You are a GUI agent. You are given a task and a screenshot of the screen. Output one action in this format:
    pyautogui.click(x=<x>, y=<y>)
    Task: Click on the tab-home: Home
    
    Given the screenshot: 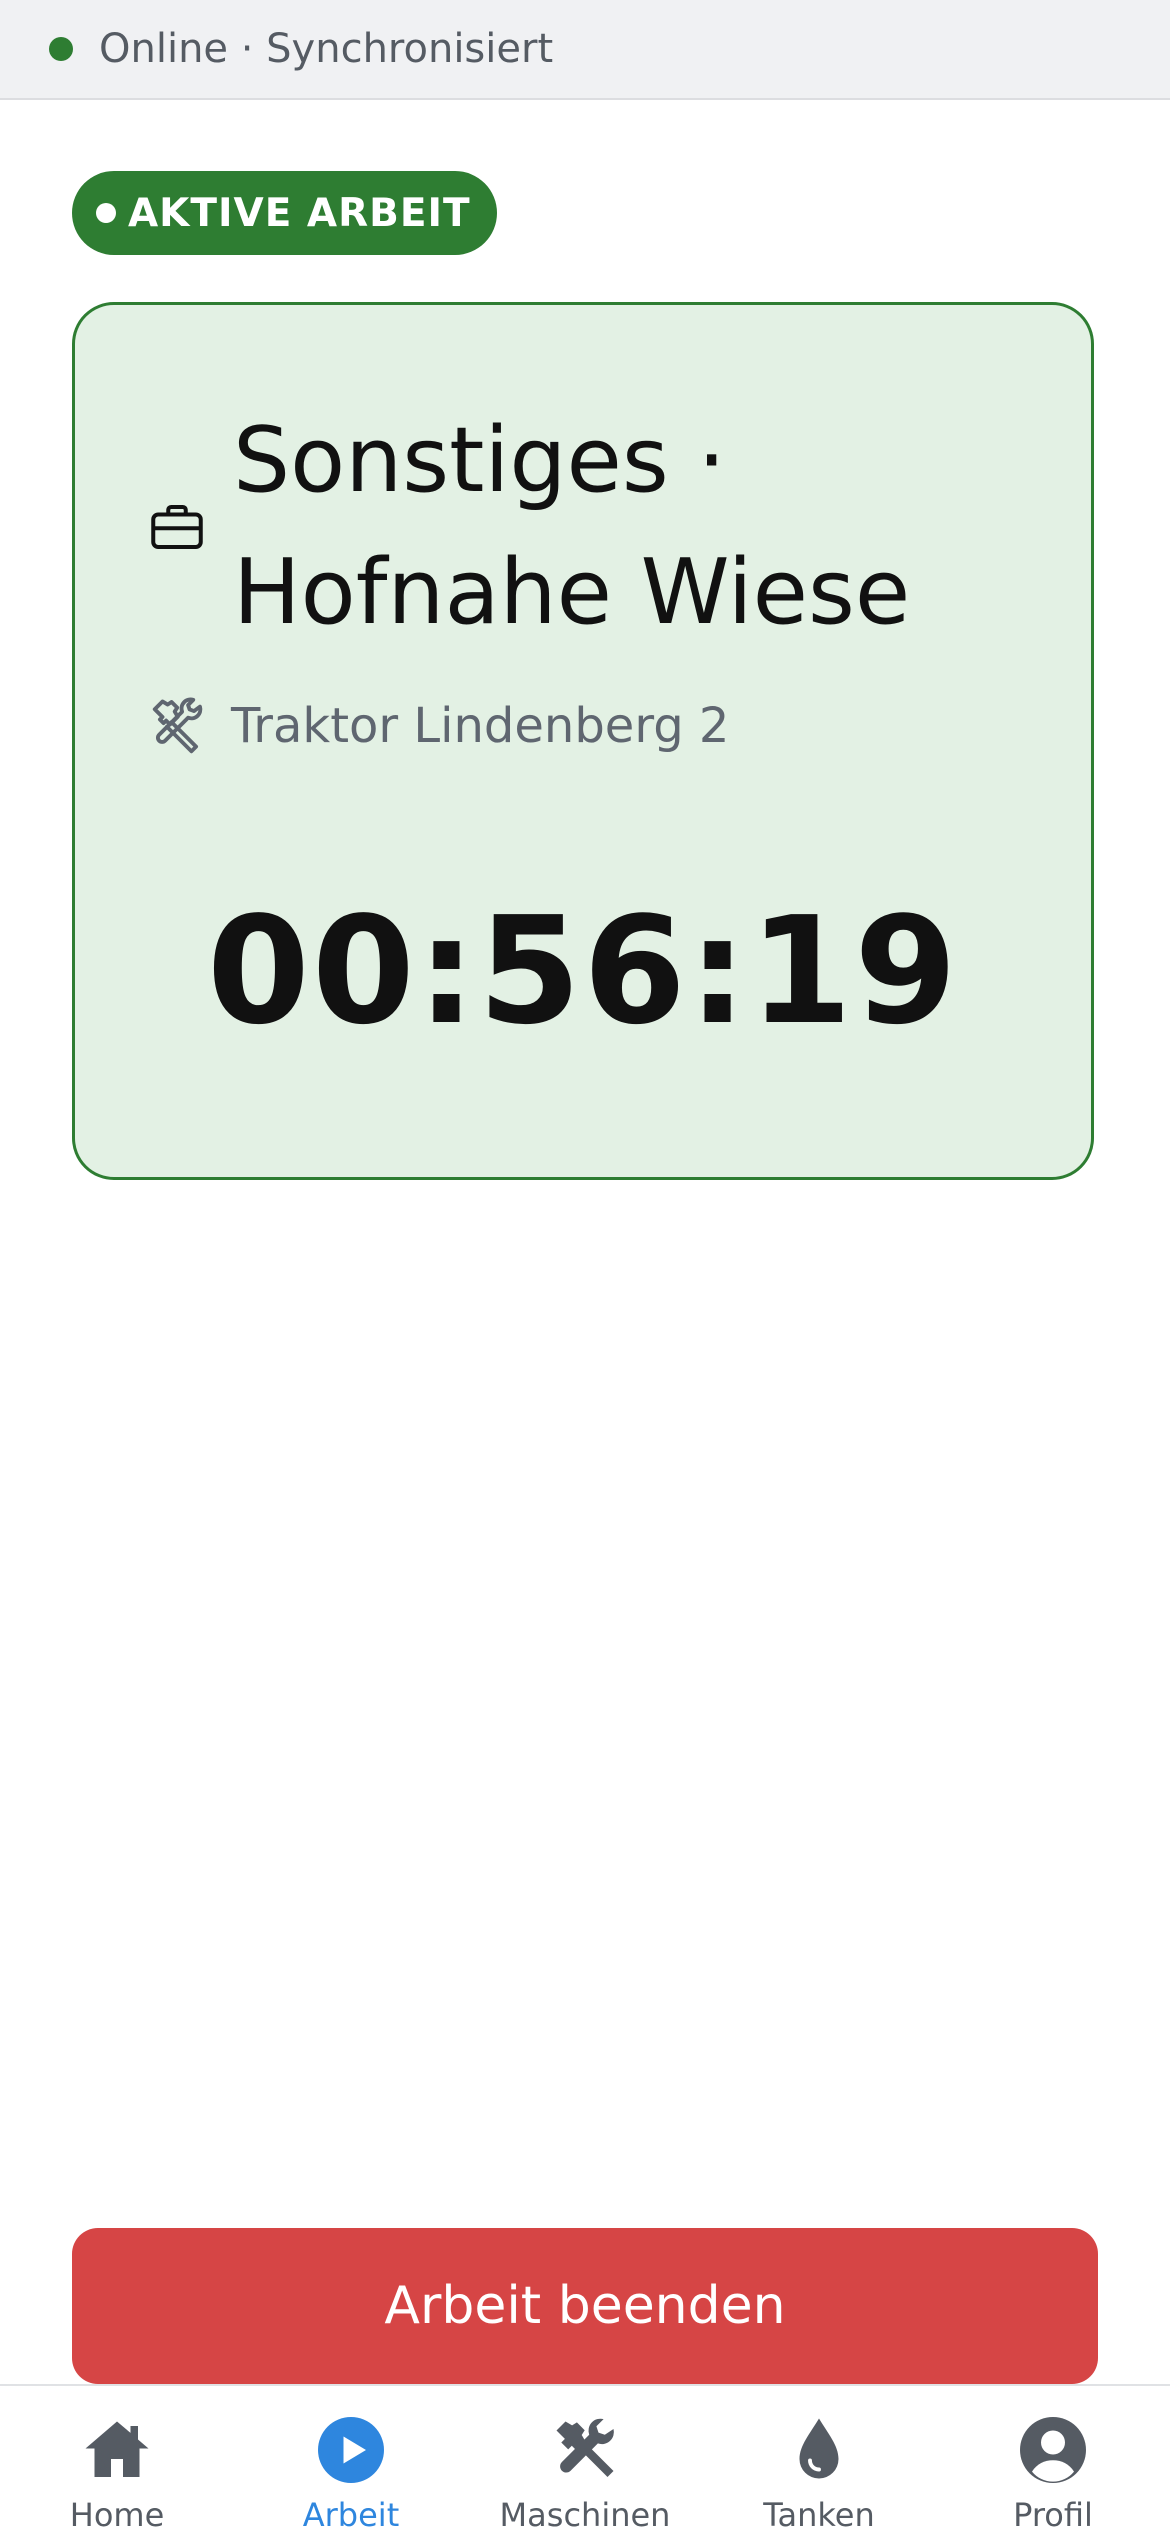 What is the action you would take?
    pyautogui.click(x=117, y=2459)
    